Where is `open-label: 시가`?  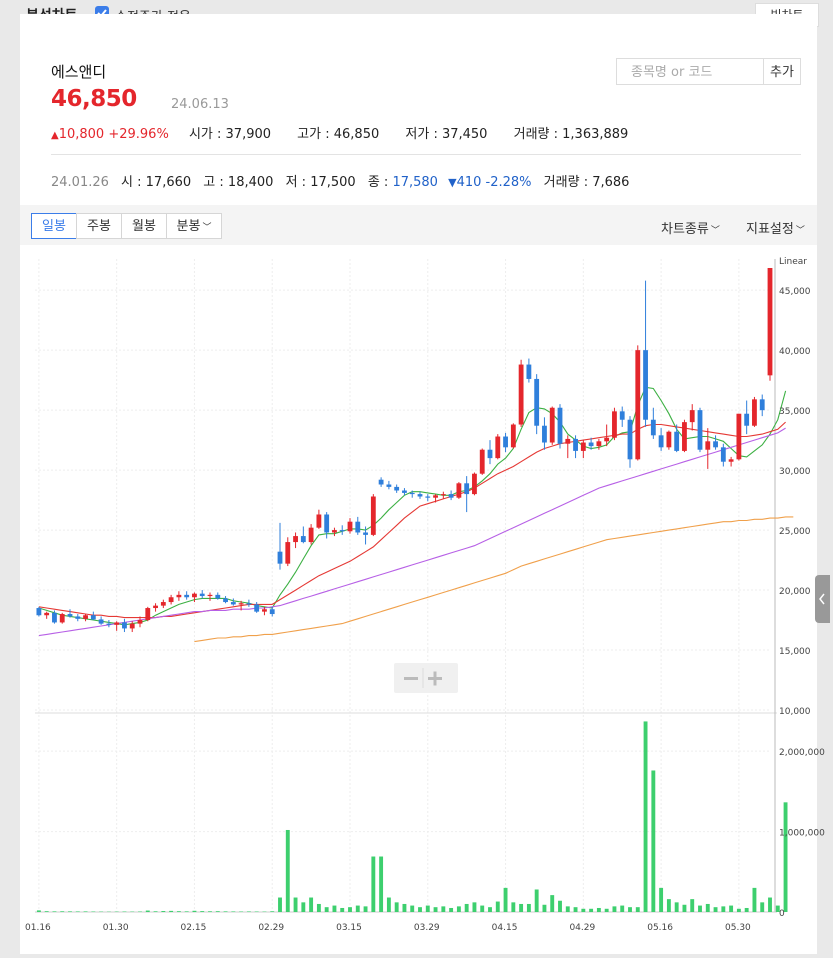
open-label: 시가 is located at coordinates (200, 134).